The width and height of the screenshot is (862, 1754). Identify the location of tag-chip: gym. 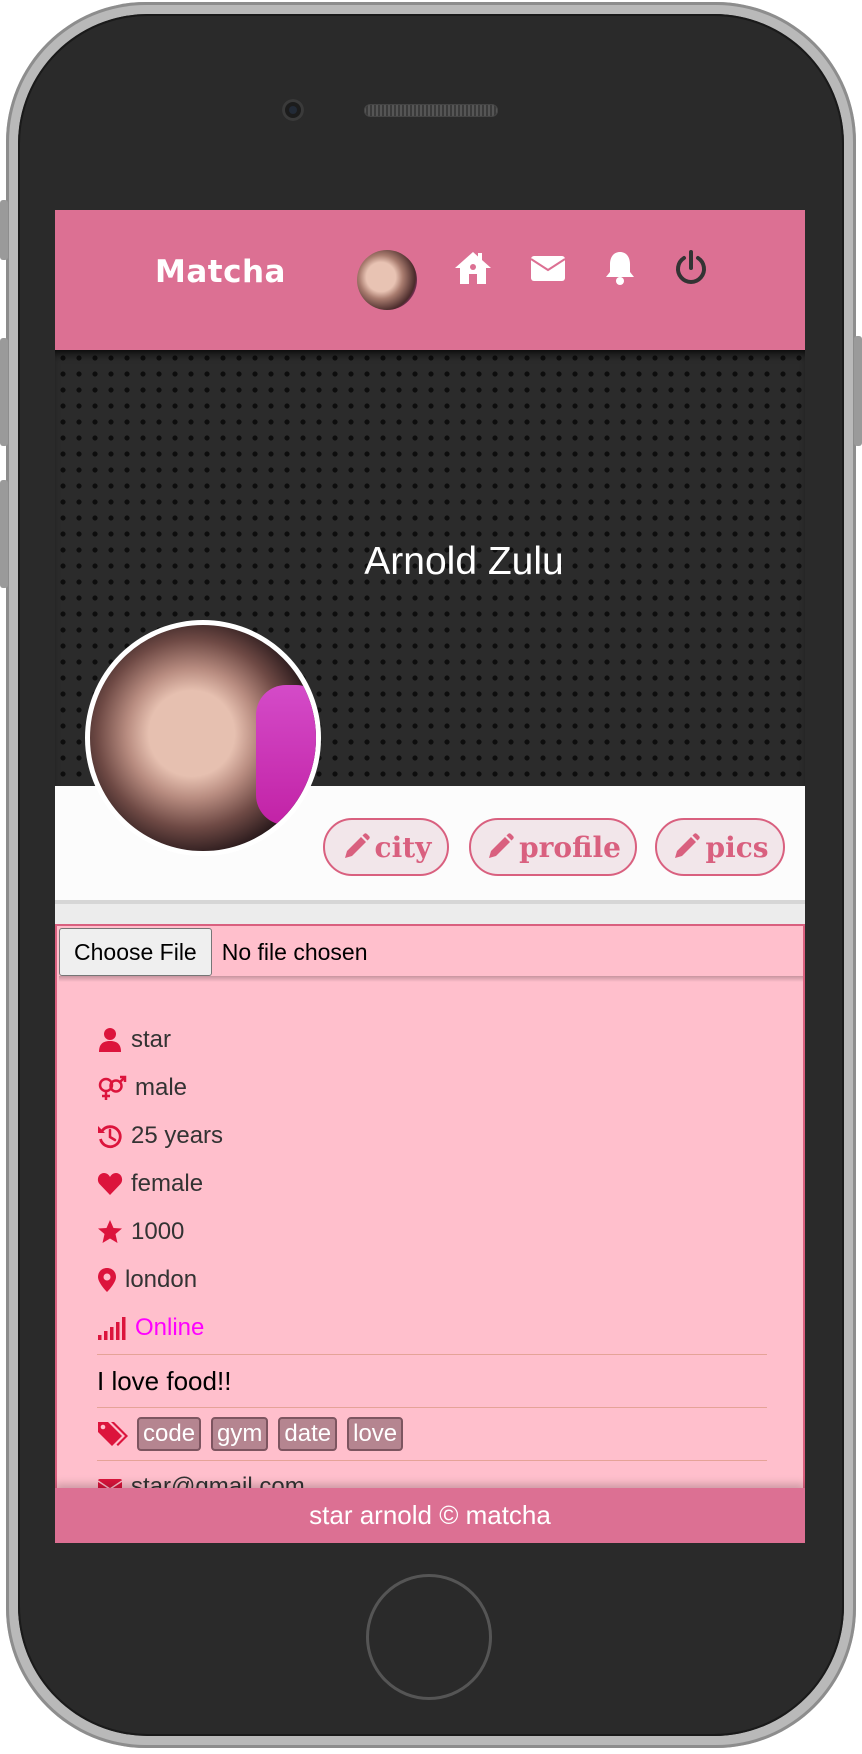
(240, 1434).